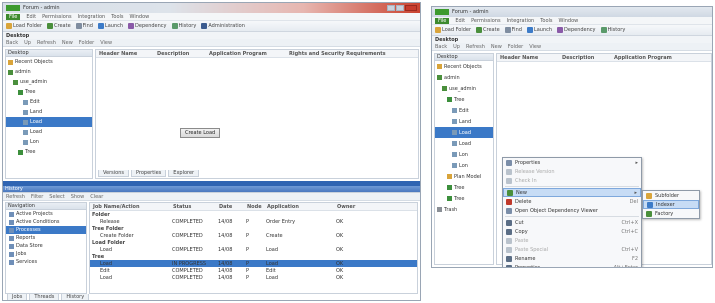  I want to click on column-rights-and-security-requirements: Rights and Security Requirements, so click(351, 54).